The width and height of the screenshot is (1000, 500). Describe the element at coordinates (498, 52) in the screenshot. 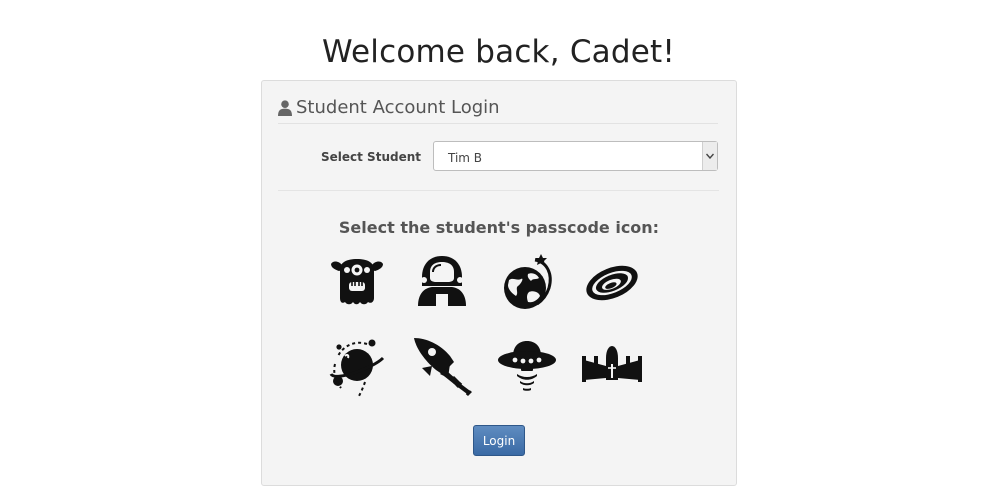

I see `page-title: Welcome back, Cadet!` at that location.